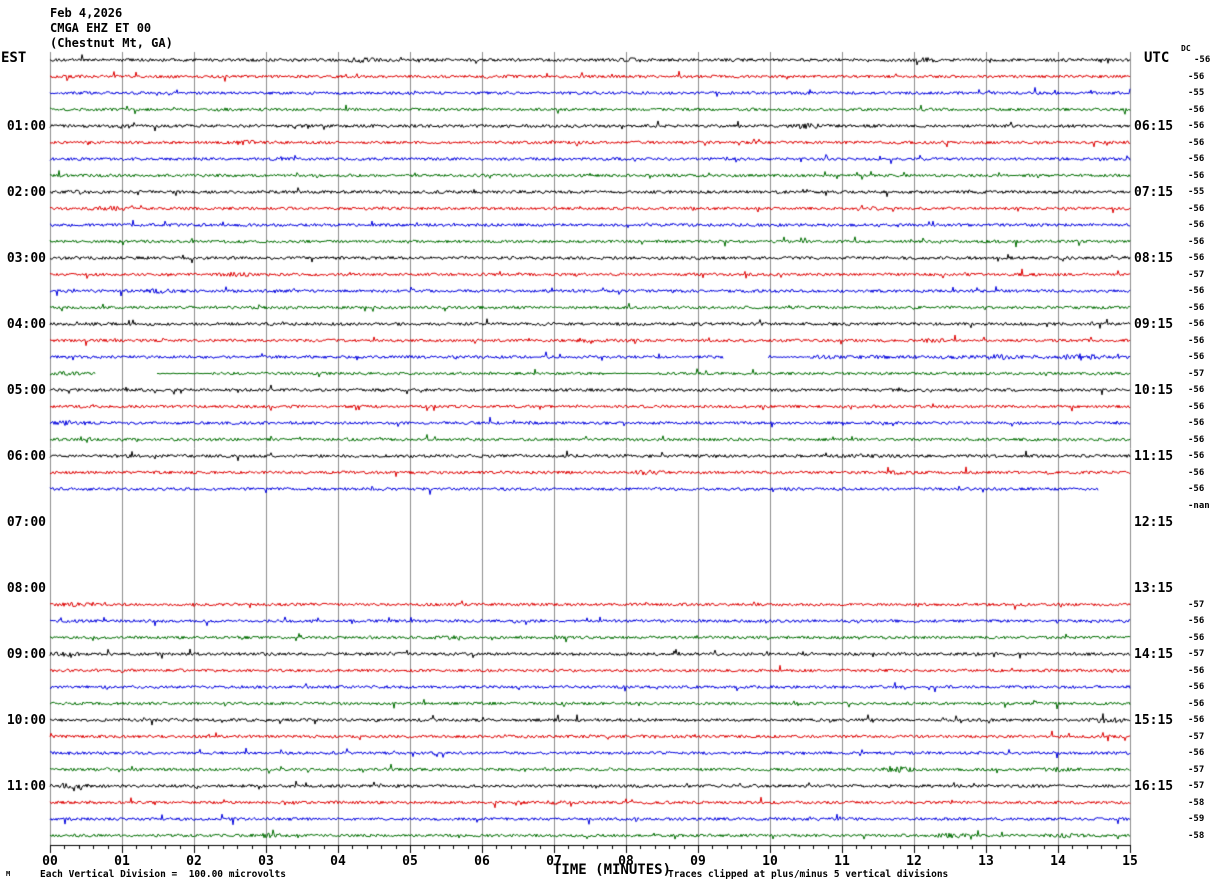  What do you see at coordinates (914, 861) in the screenshot?
I see `x-tick-label: 12` at bounding box center [914, 861].